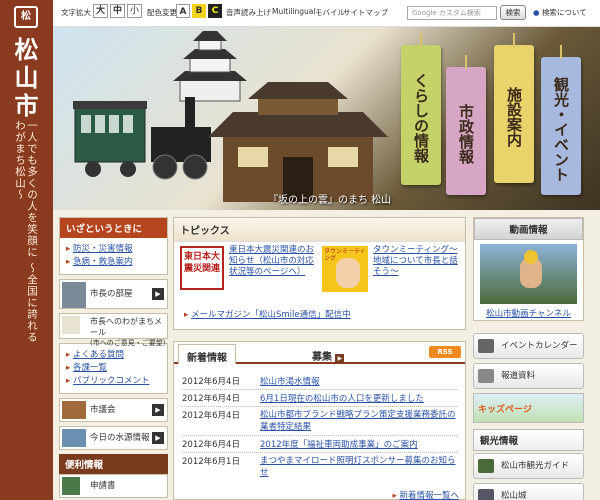 This screenshot has height=500, width=600. I want to click on topics-title: トピックス, so click(319, 230).